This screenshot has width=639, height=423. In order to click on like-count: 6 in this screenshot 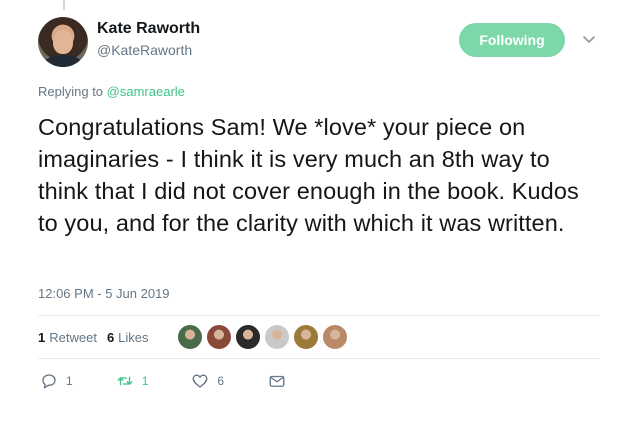, I will do `click(110, 337)`.